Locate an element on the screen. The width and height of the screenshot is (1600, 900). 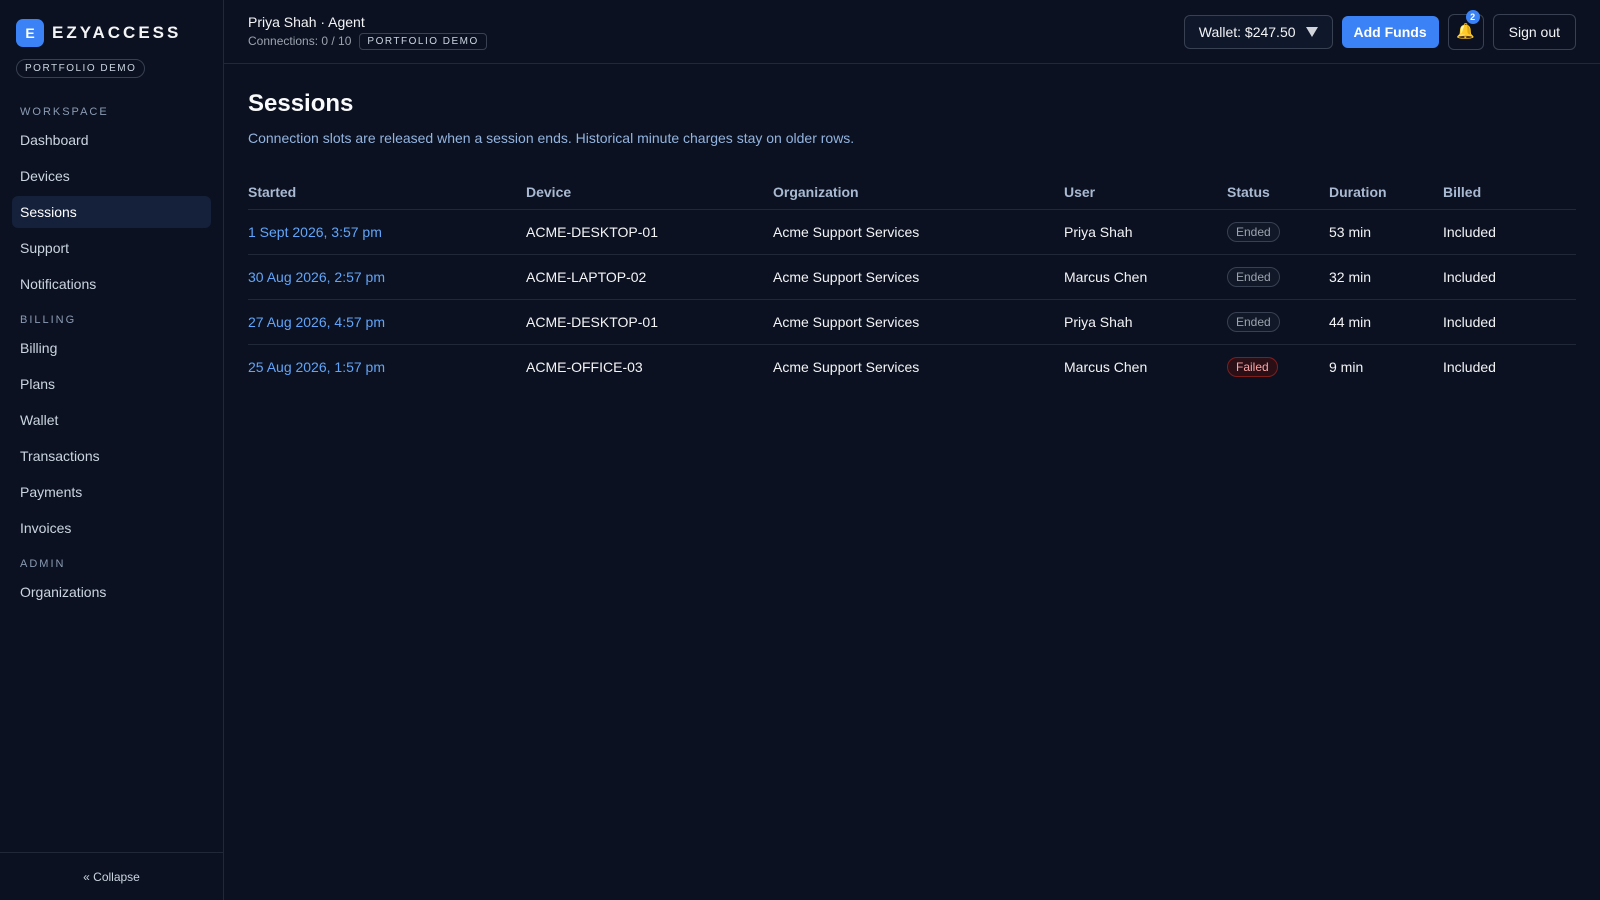
user-meta: Connections: 0 / 10 PORTFOLIO DEMO is located at coordinates (367, 41).